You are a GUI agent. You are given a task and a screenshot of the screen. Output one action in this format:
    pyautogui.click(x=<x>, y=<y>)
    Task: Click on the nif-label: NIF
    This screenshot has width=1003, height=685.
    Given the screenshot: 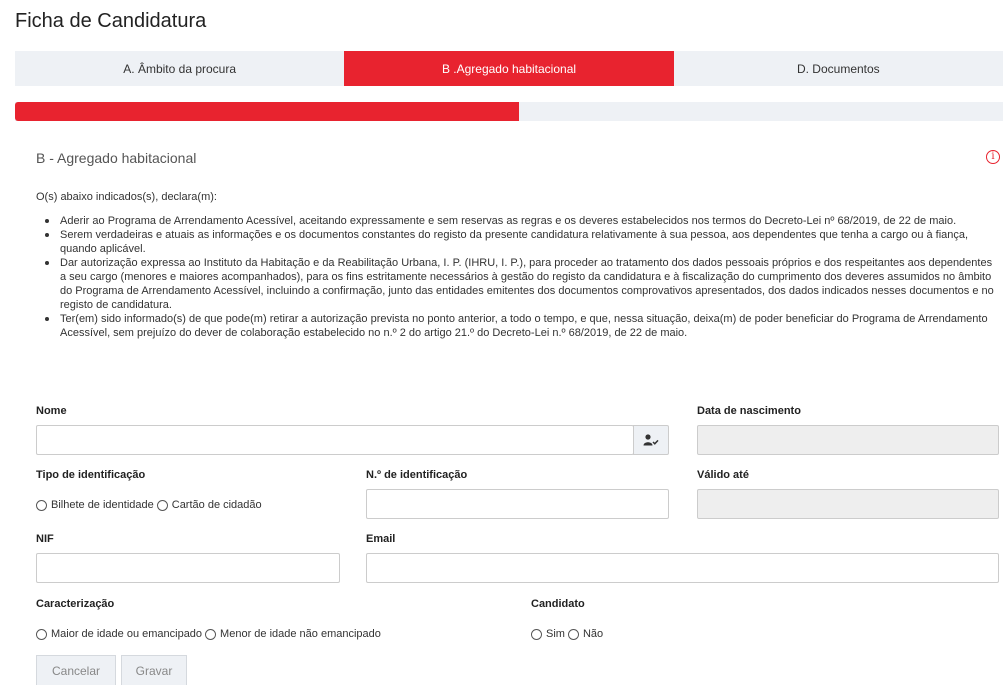 What is the action you would take?
    pyautogui.click(x=45, y=539)
    